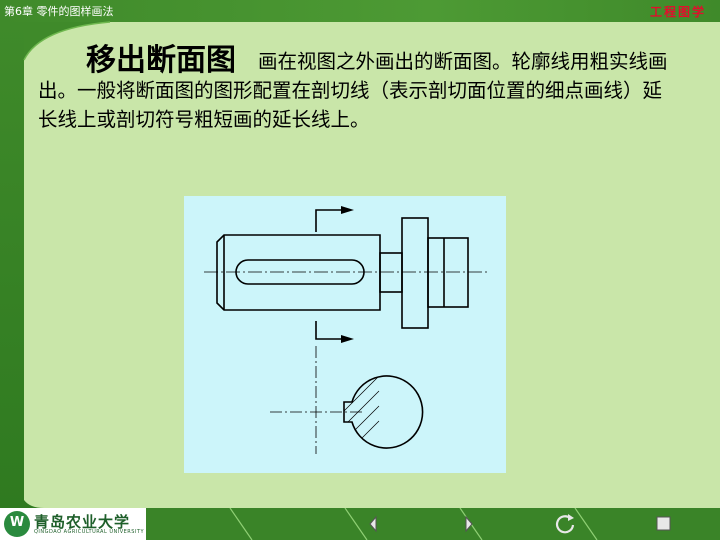  I want to click on footer-bar: W 青岛农业大学 QINGDAO AGRICULTURAL UNIVERSITY, so click(360, 524).